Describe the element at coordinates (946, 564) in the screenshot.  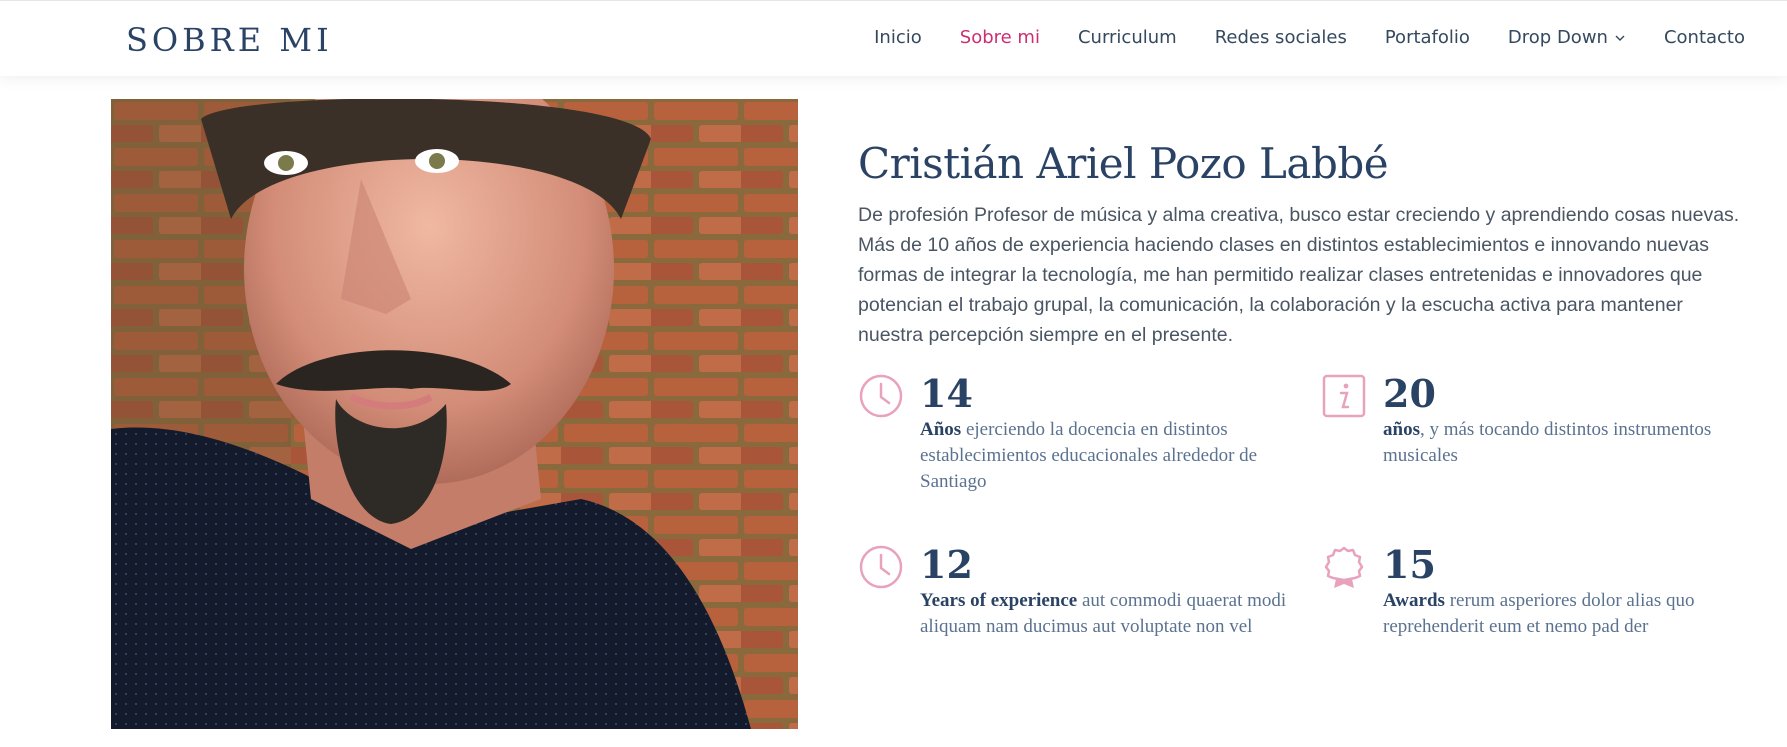
I see `stat-number: 12` at that location.